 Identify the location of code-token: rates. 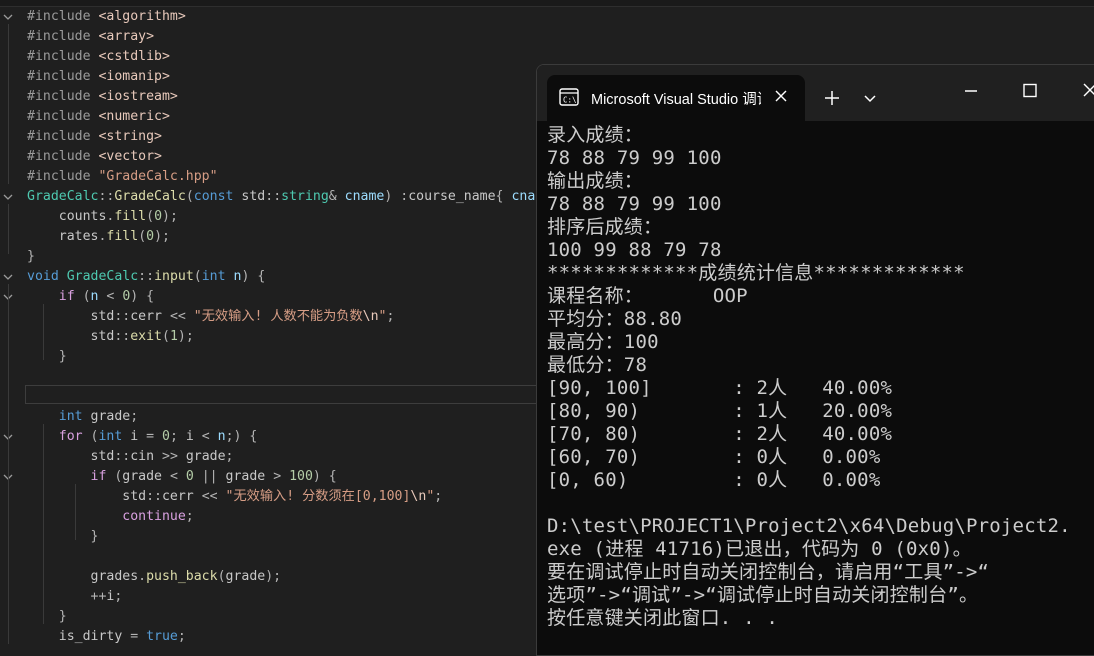
(63, 236).